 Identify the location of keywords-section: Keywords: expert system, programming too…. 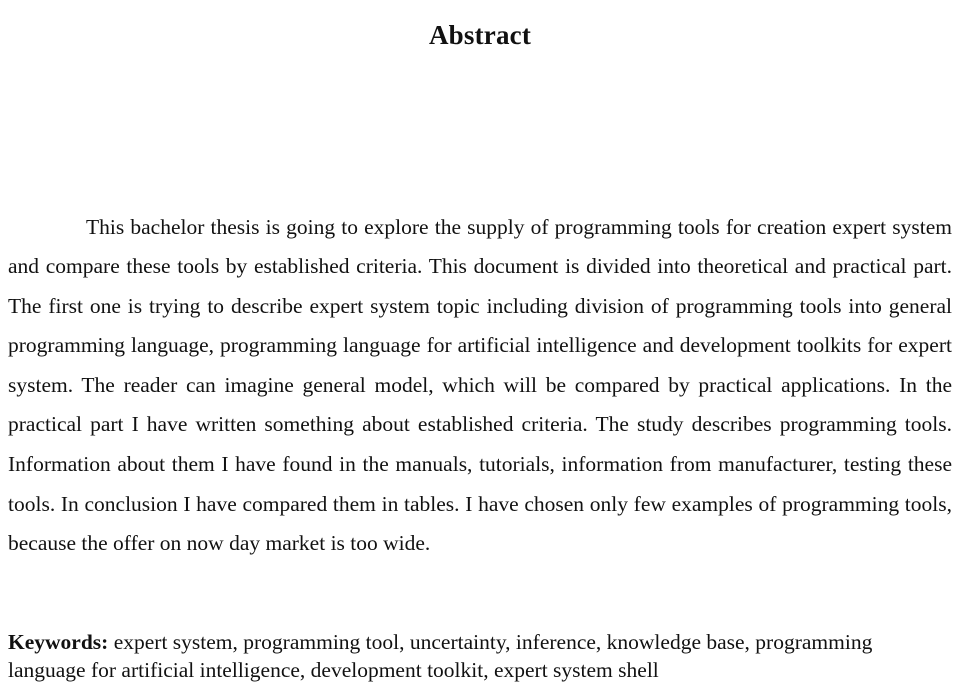
(480, 656).